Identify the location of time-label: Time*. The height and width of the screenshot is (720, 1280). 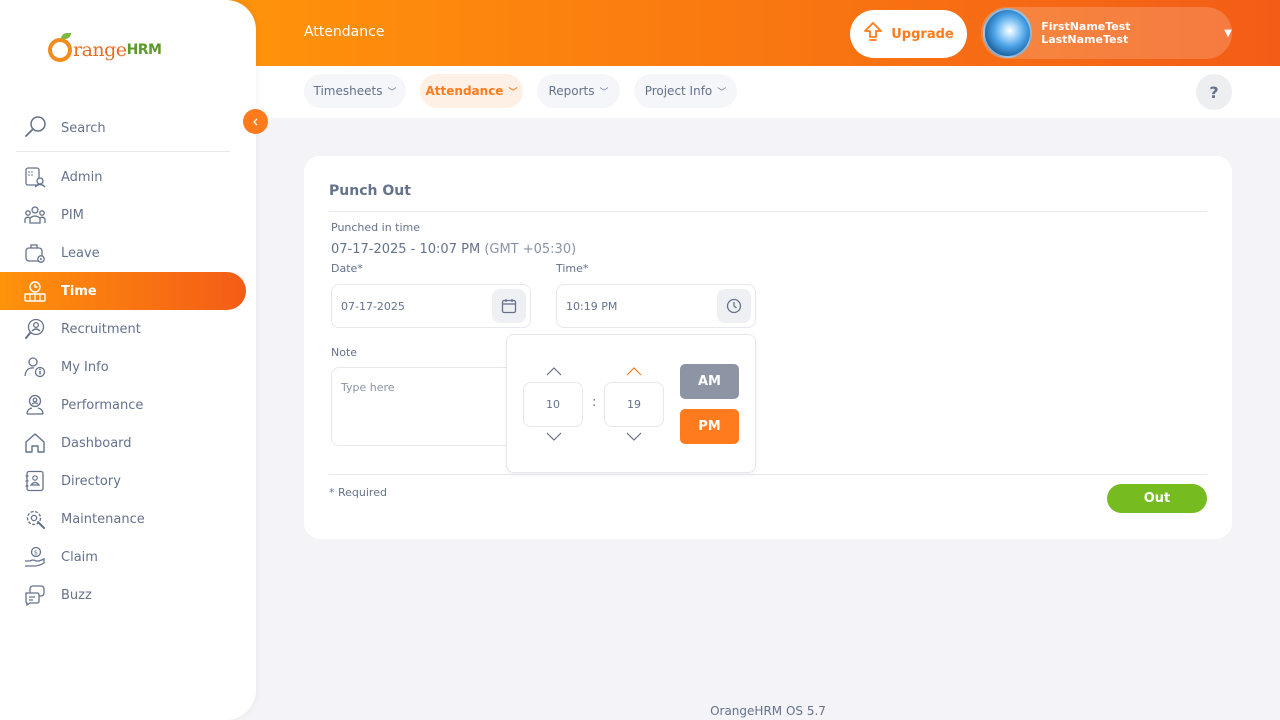
(572, 268).